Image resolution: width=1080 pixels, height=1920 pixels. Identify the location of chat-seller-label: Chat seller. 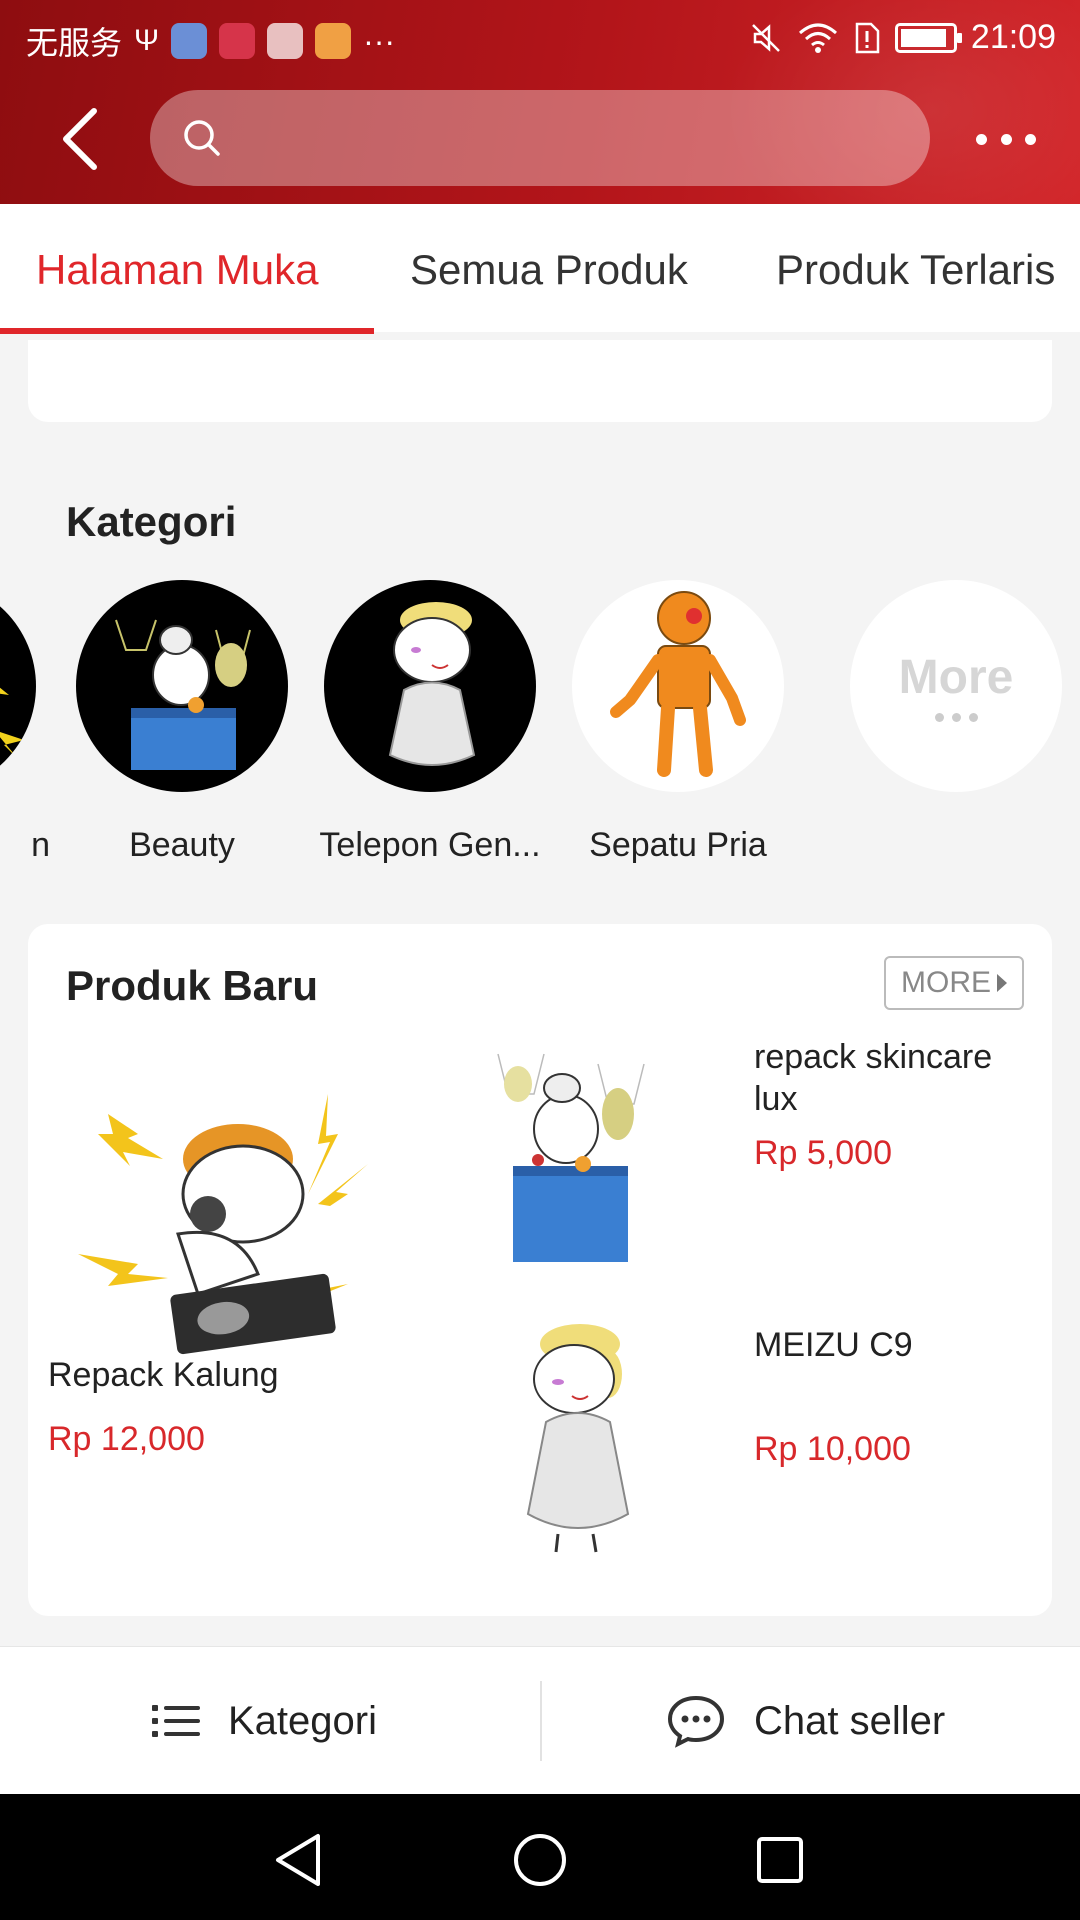
(850, 1720).